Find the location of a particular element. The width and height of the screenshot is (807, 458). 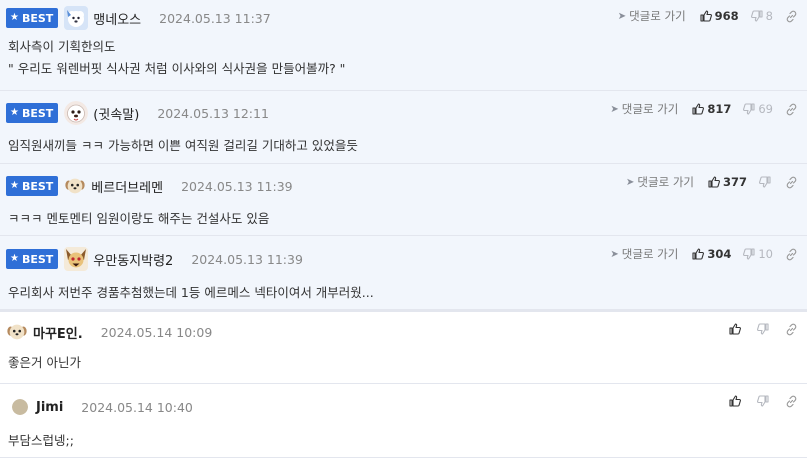

comment-body: 임직원새끼들 ㅋㅋ 가능하면 이쁜 여직원 걸리길 기대하고 있었을듯 is located at coordinates (183, 145).